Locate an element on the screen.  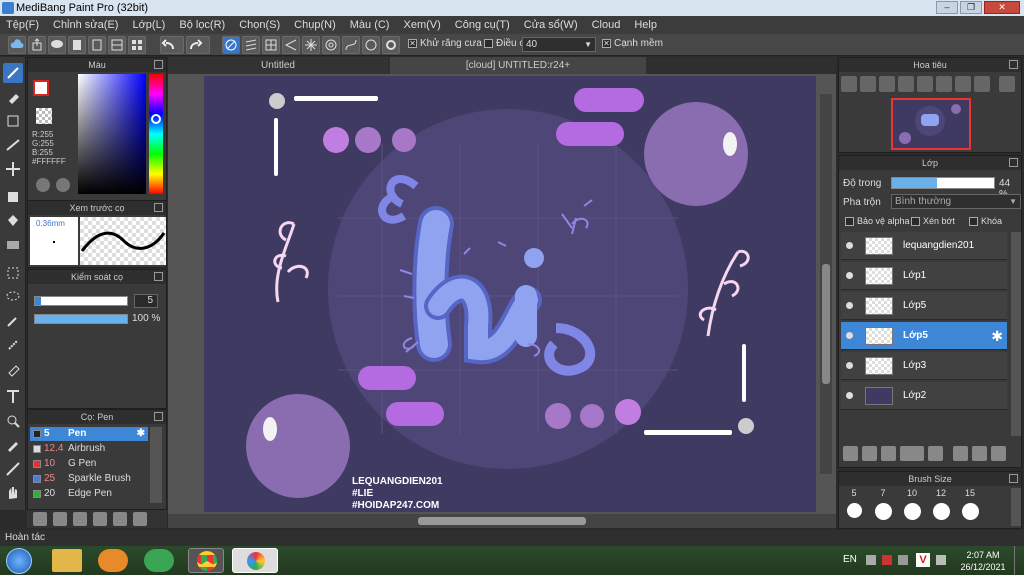
comment-icon is located at coordinates (57, 45).